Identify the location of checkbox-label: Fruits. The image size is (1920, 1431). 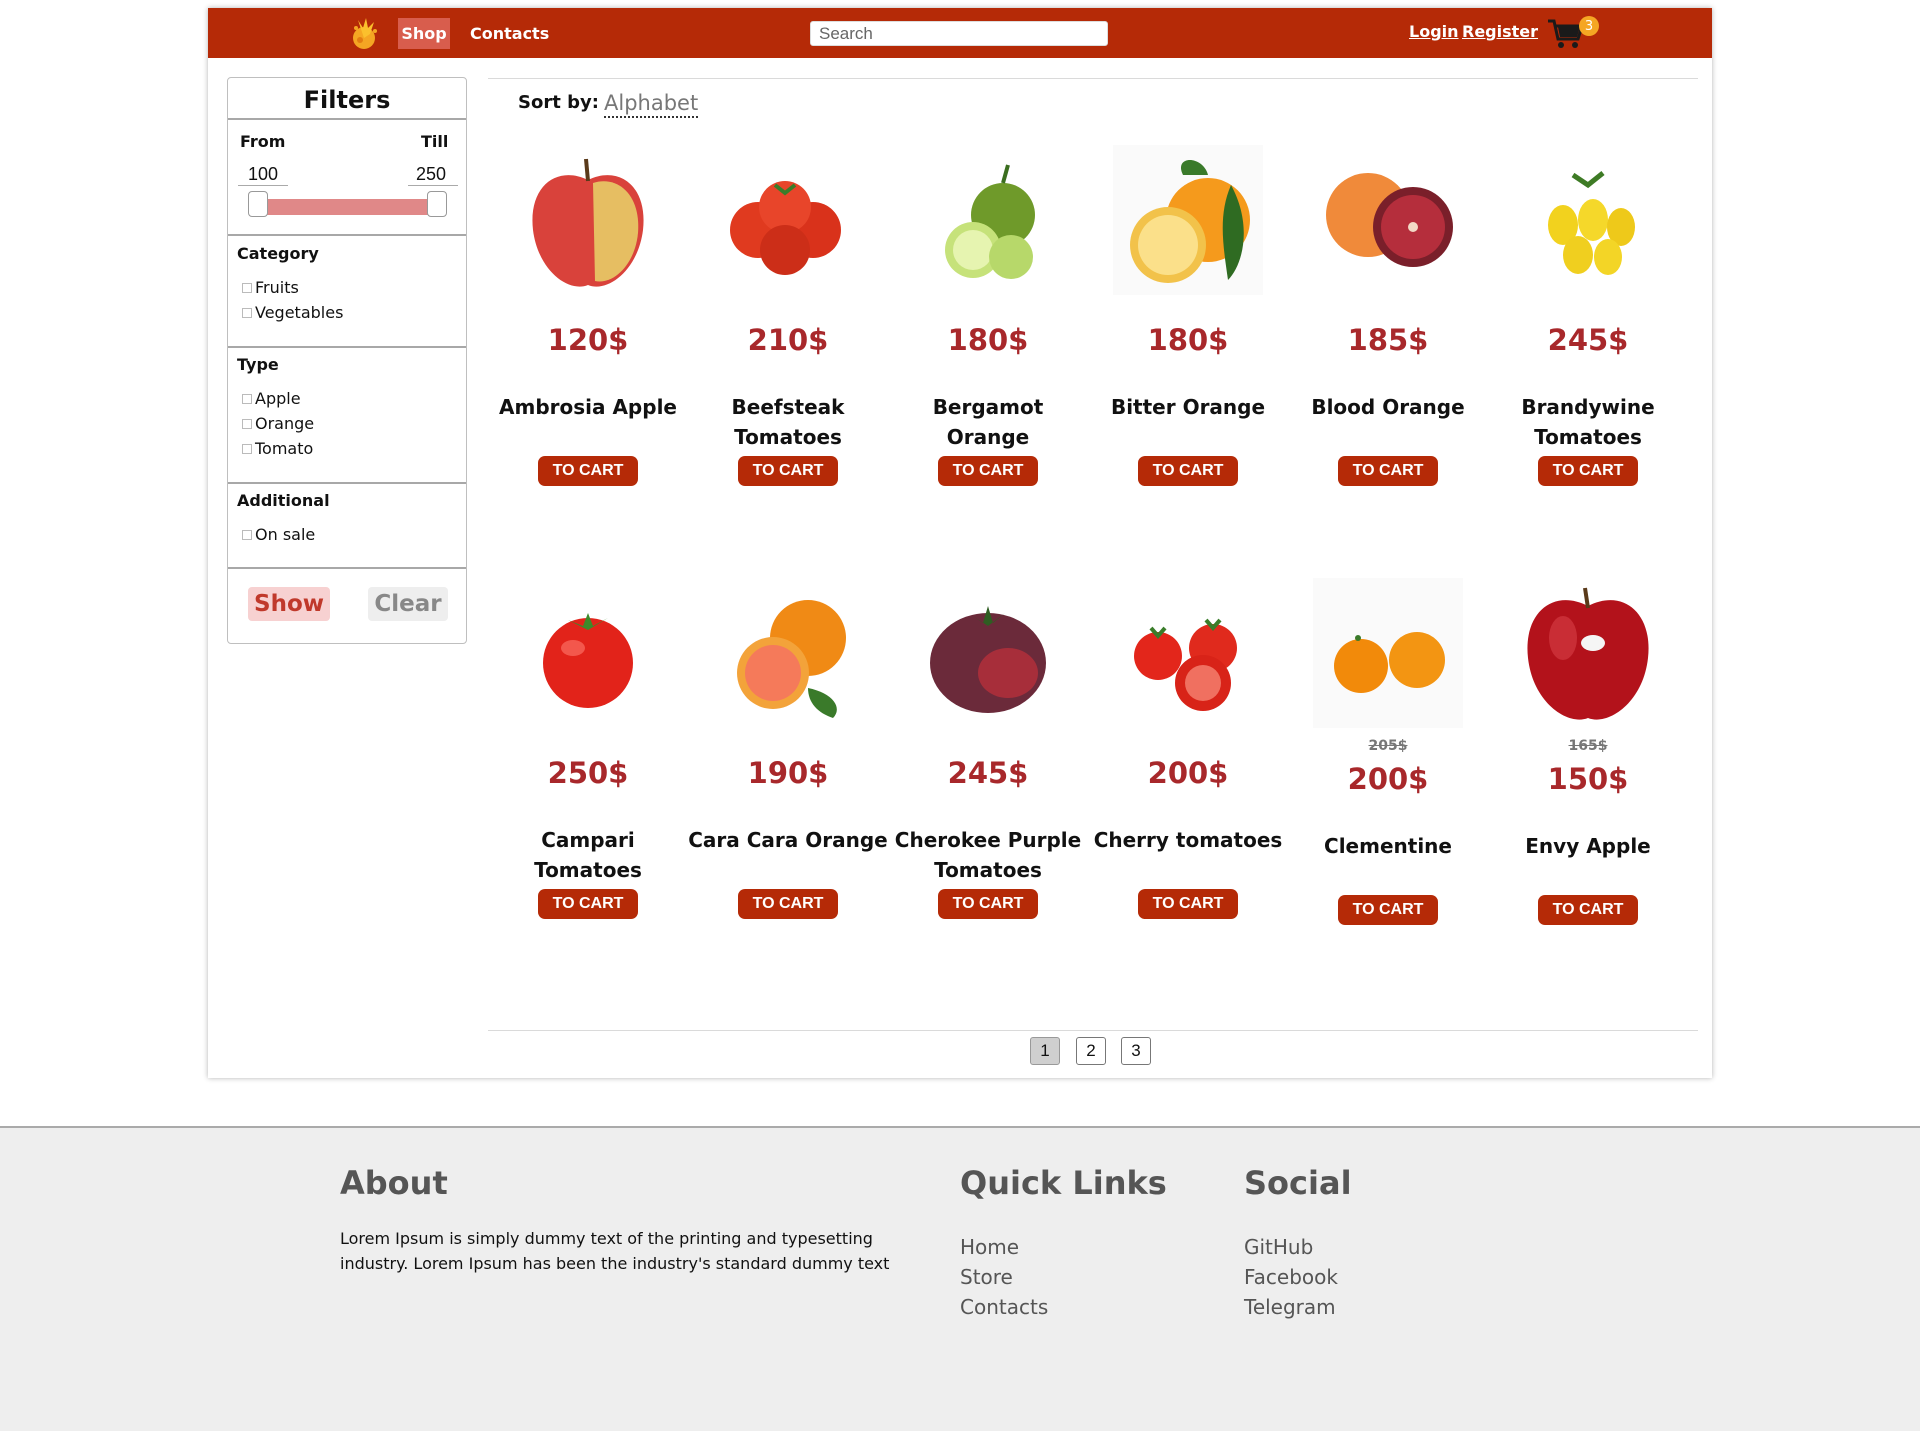
(277, 287).